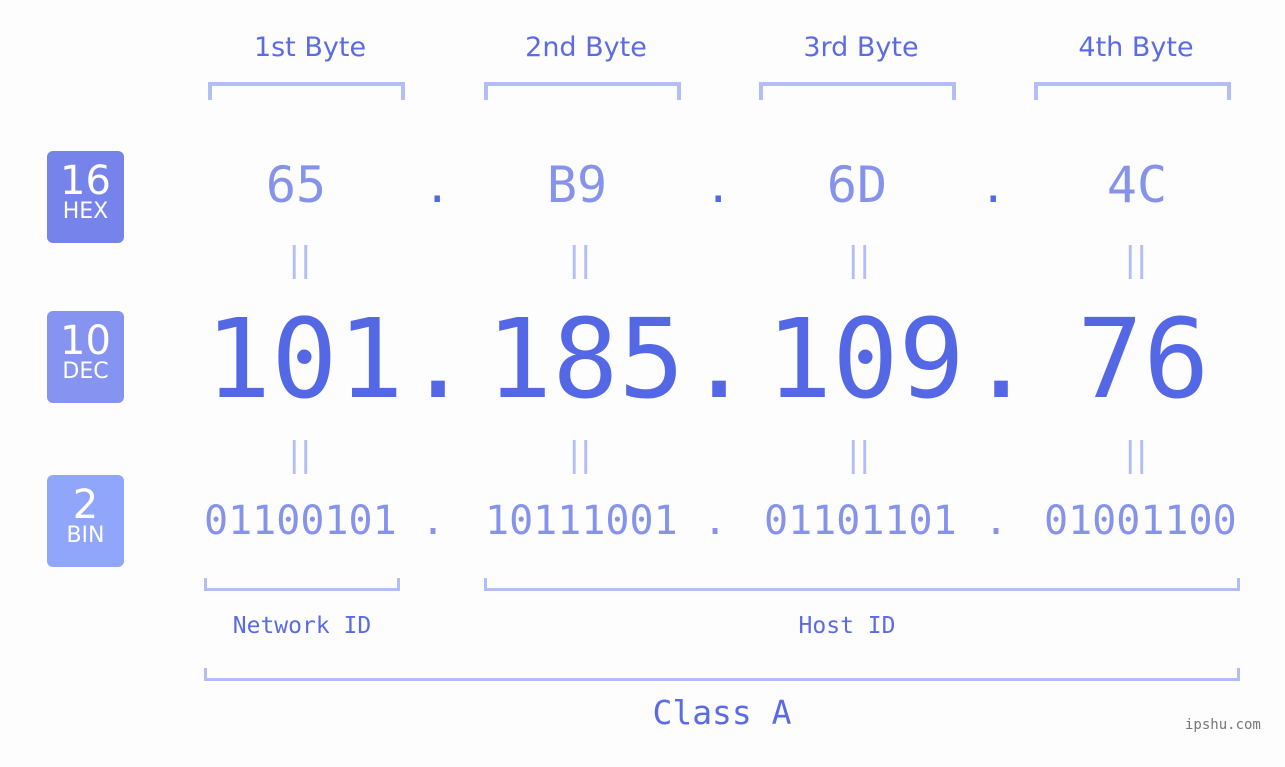 The height and width of the screenshot is (767, 1285). What do you see at coordinates (1136, 47) in the screenshot?
I see `byte-header-4: 4th Byte` at bounding box center [1136, 47].